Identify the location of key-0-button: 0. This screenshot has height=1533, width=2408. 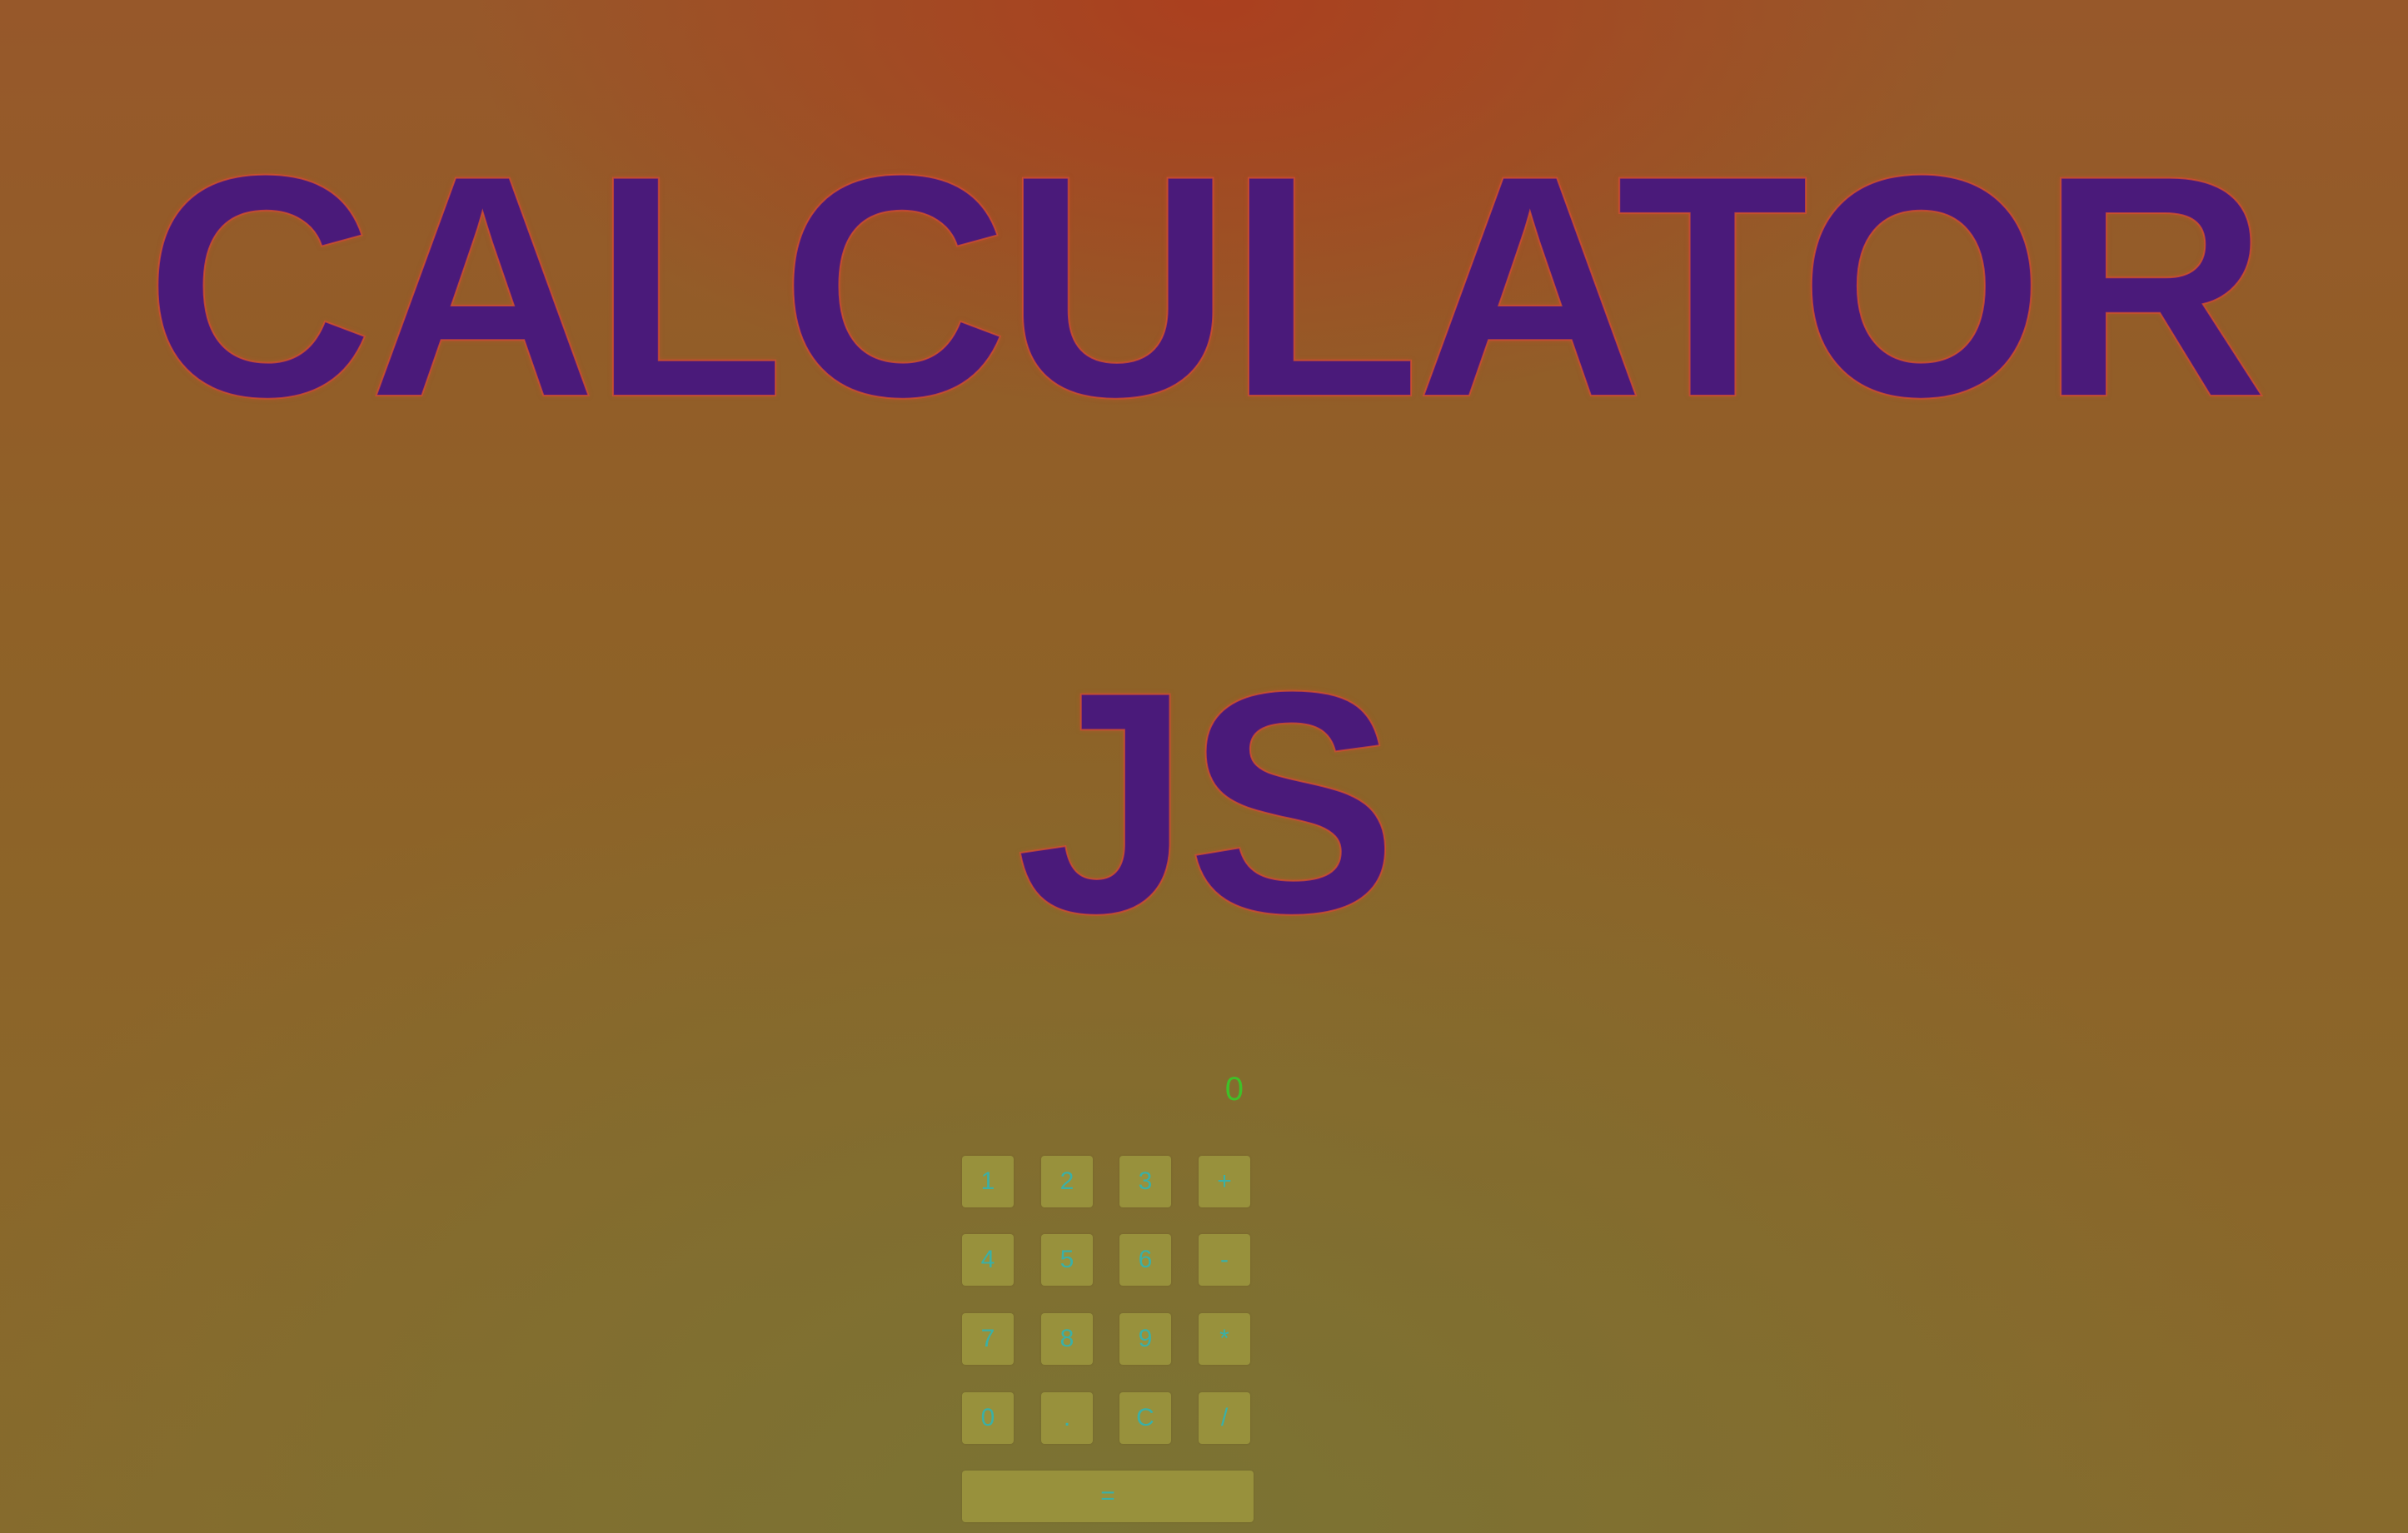
(988, 1418).